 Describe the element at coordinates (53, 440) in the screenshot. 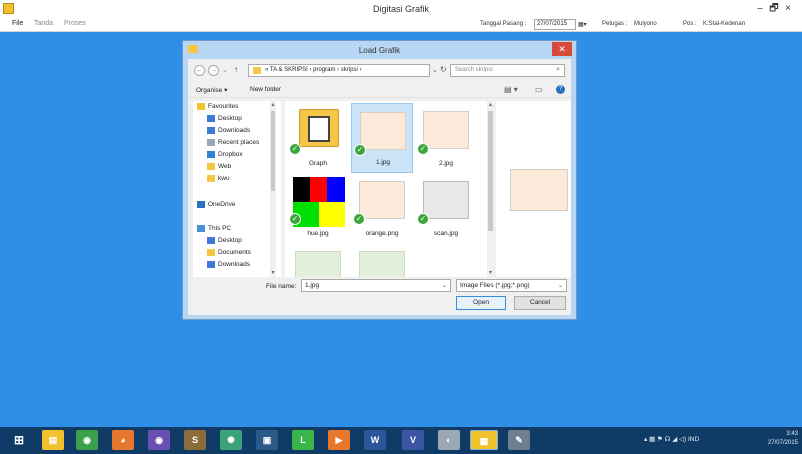

I see `explorer-icon: ▤` at that location.